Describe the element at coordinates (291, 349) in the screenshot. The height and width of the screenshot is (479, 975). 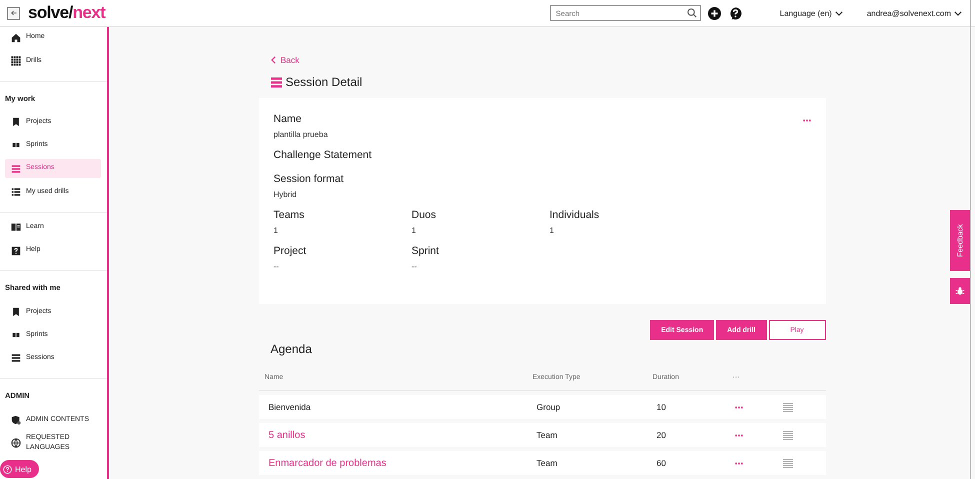
I see `section-title: Agenda` at that location.